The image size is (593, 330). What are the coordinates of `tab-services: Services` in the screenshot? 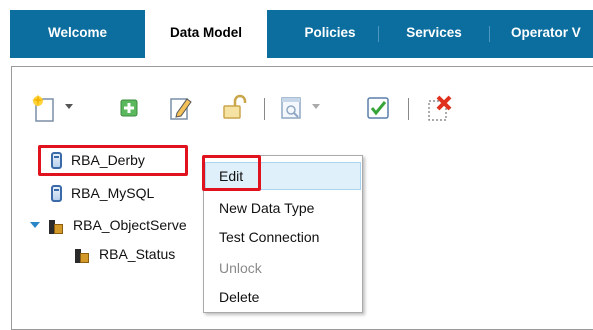 It's located at (434, 34).